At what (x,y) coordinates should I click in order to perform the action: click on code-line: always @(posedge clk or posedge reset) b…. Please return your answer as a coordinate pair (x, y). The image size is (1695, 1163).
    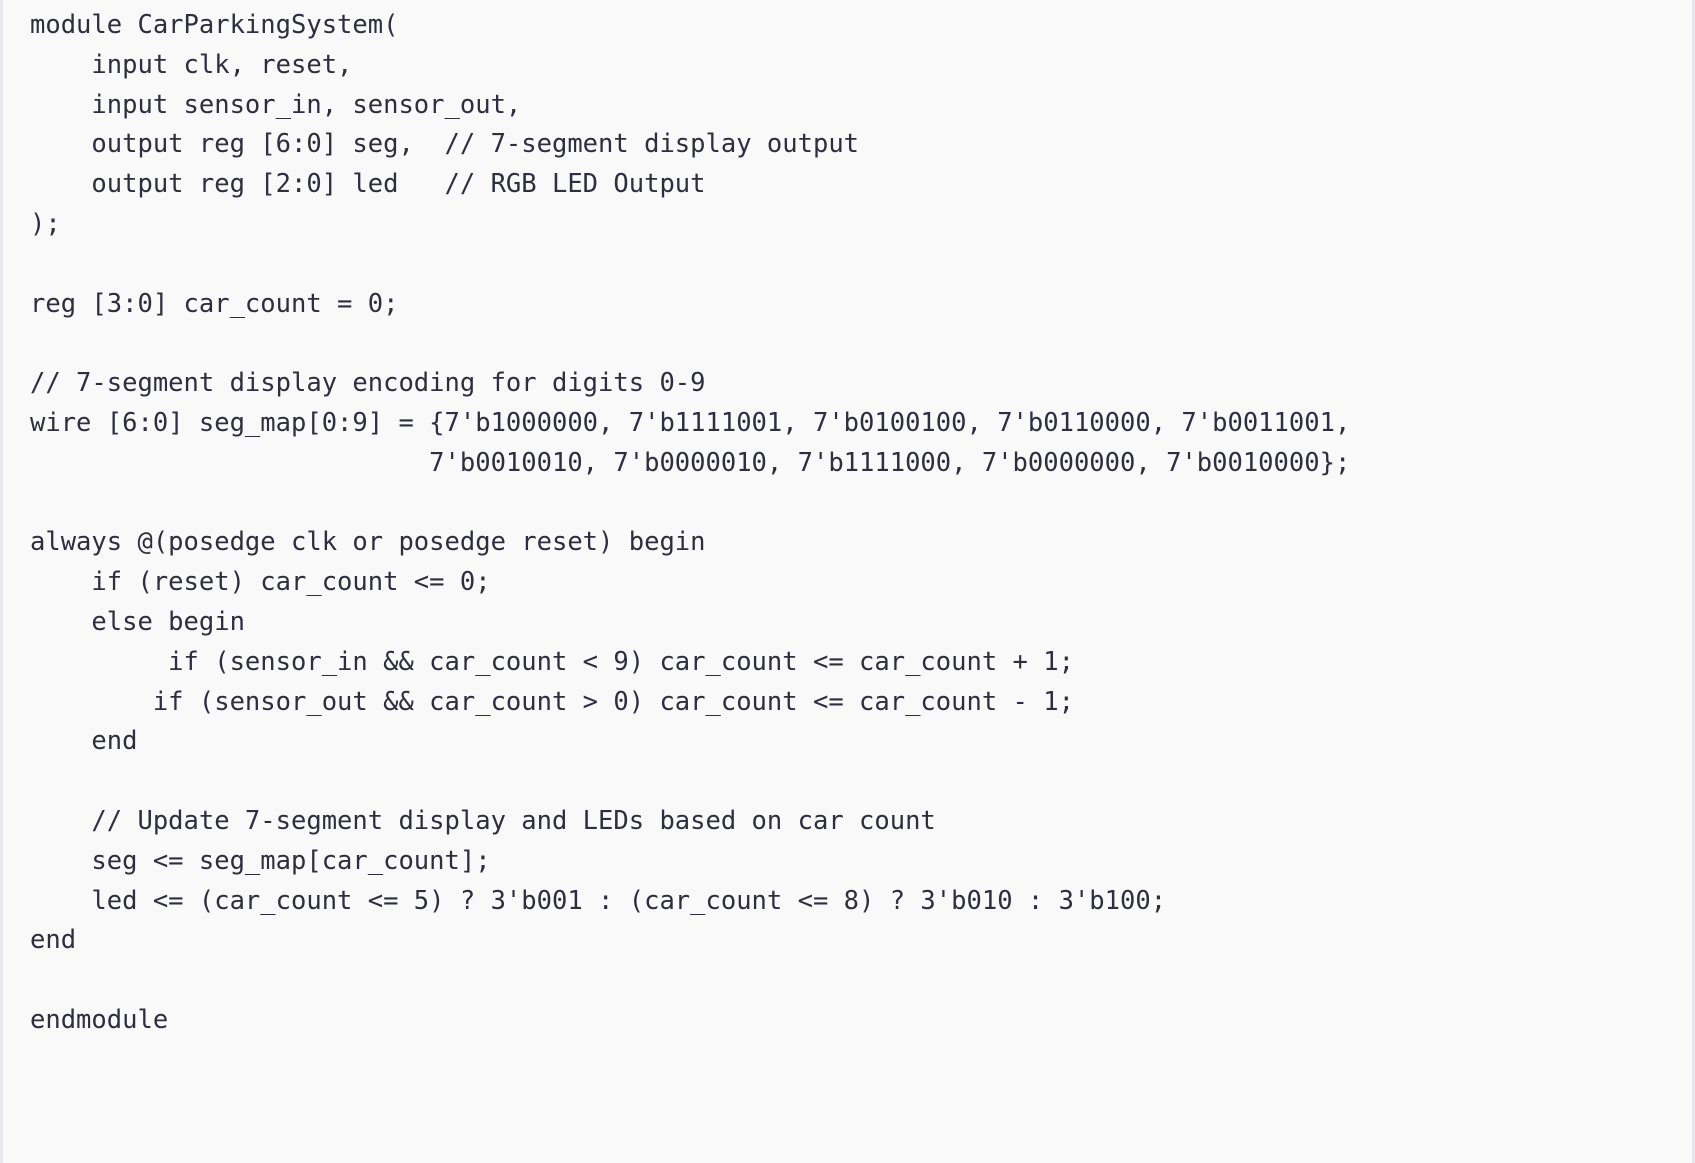
    Looking at the image, I should click on (368, 542).